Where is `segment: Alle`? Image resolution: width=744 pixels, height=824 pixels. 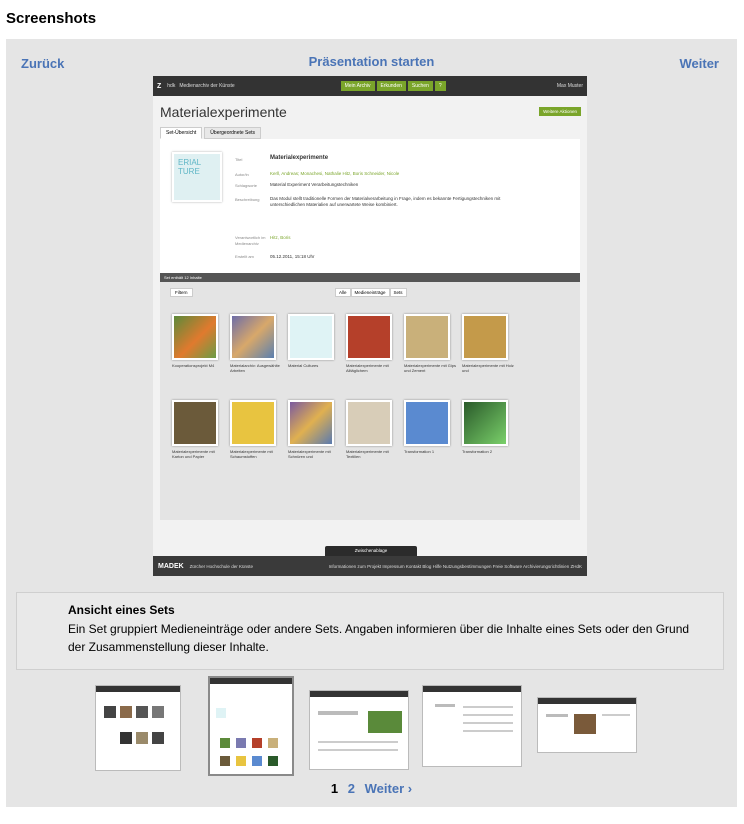
segment: Alle is located at coordinates (343, 292).